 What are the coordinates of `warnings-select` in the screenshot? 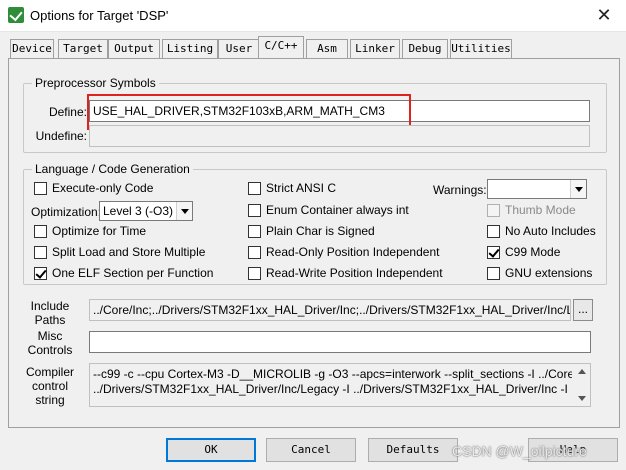 It's located at (537, 189).